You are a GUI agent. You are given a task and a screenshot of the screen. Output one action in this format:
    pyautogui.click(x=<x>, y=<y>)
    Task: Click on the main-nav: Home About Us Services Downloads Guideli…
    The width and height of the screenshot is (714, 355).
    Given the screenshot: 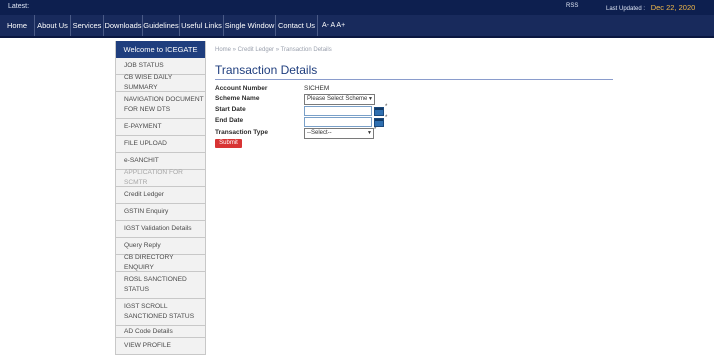 What is the action you would take?
    pyautogui.click(x=357, y=26)
    